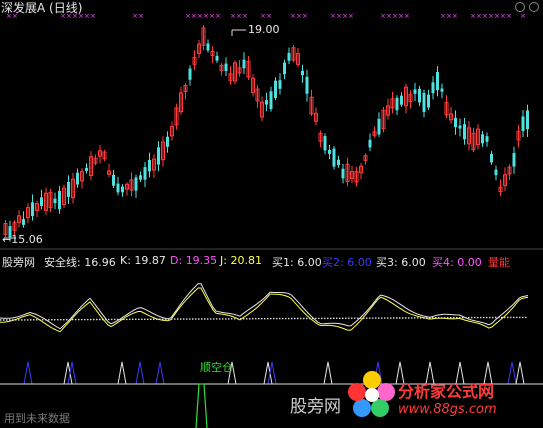  I want to click on chart-title: 深发展A (日线), so click(42, 8).